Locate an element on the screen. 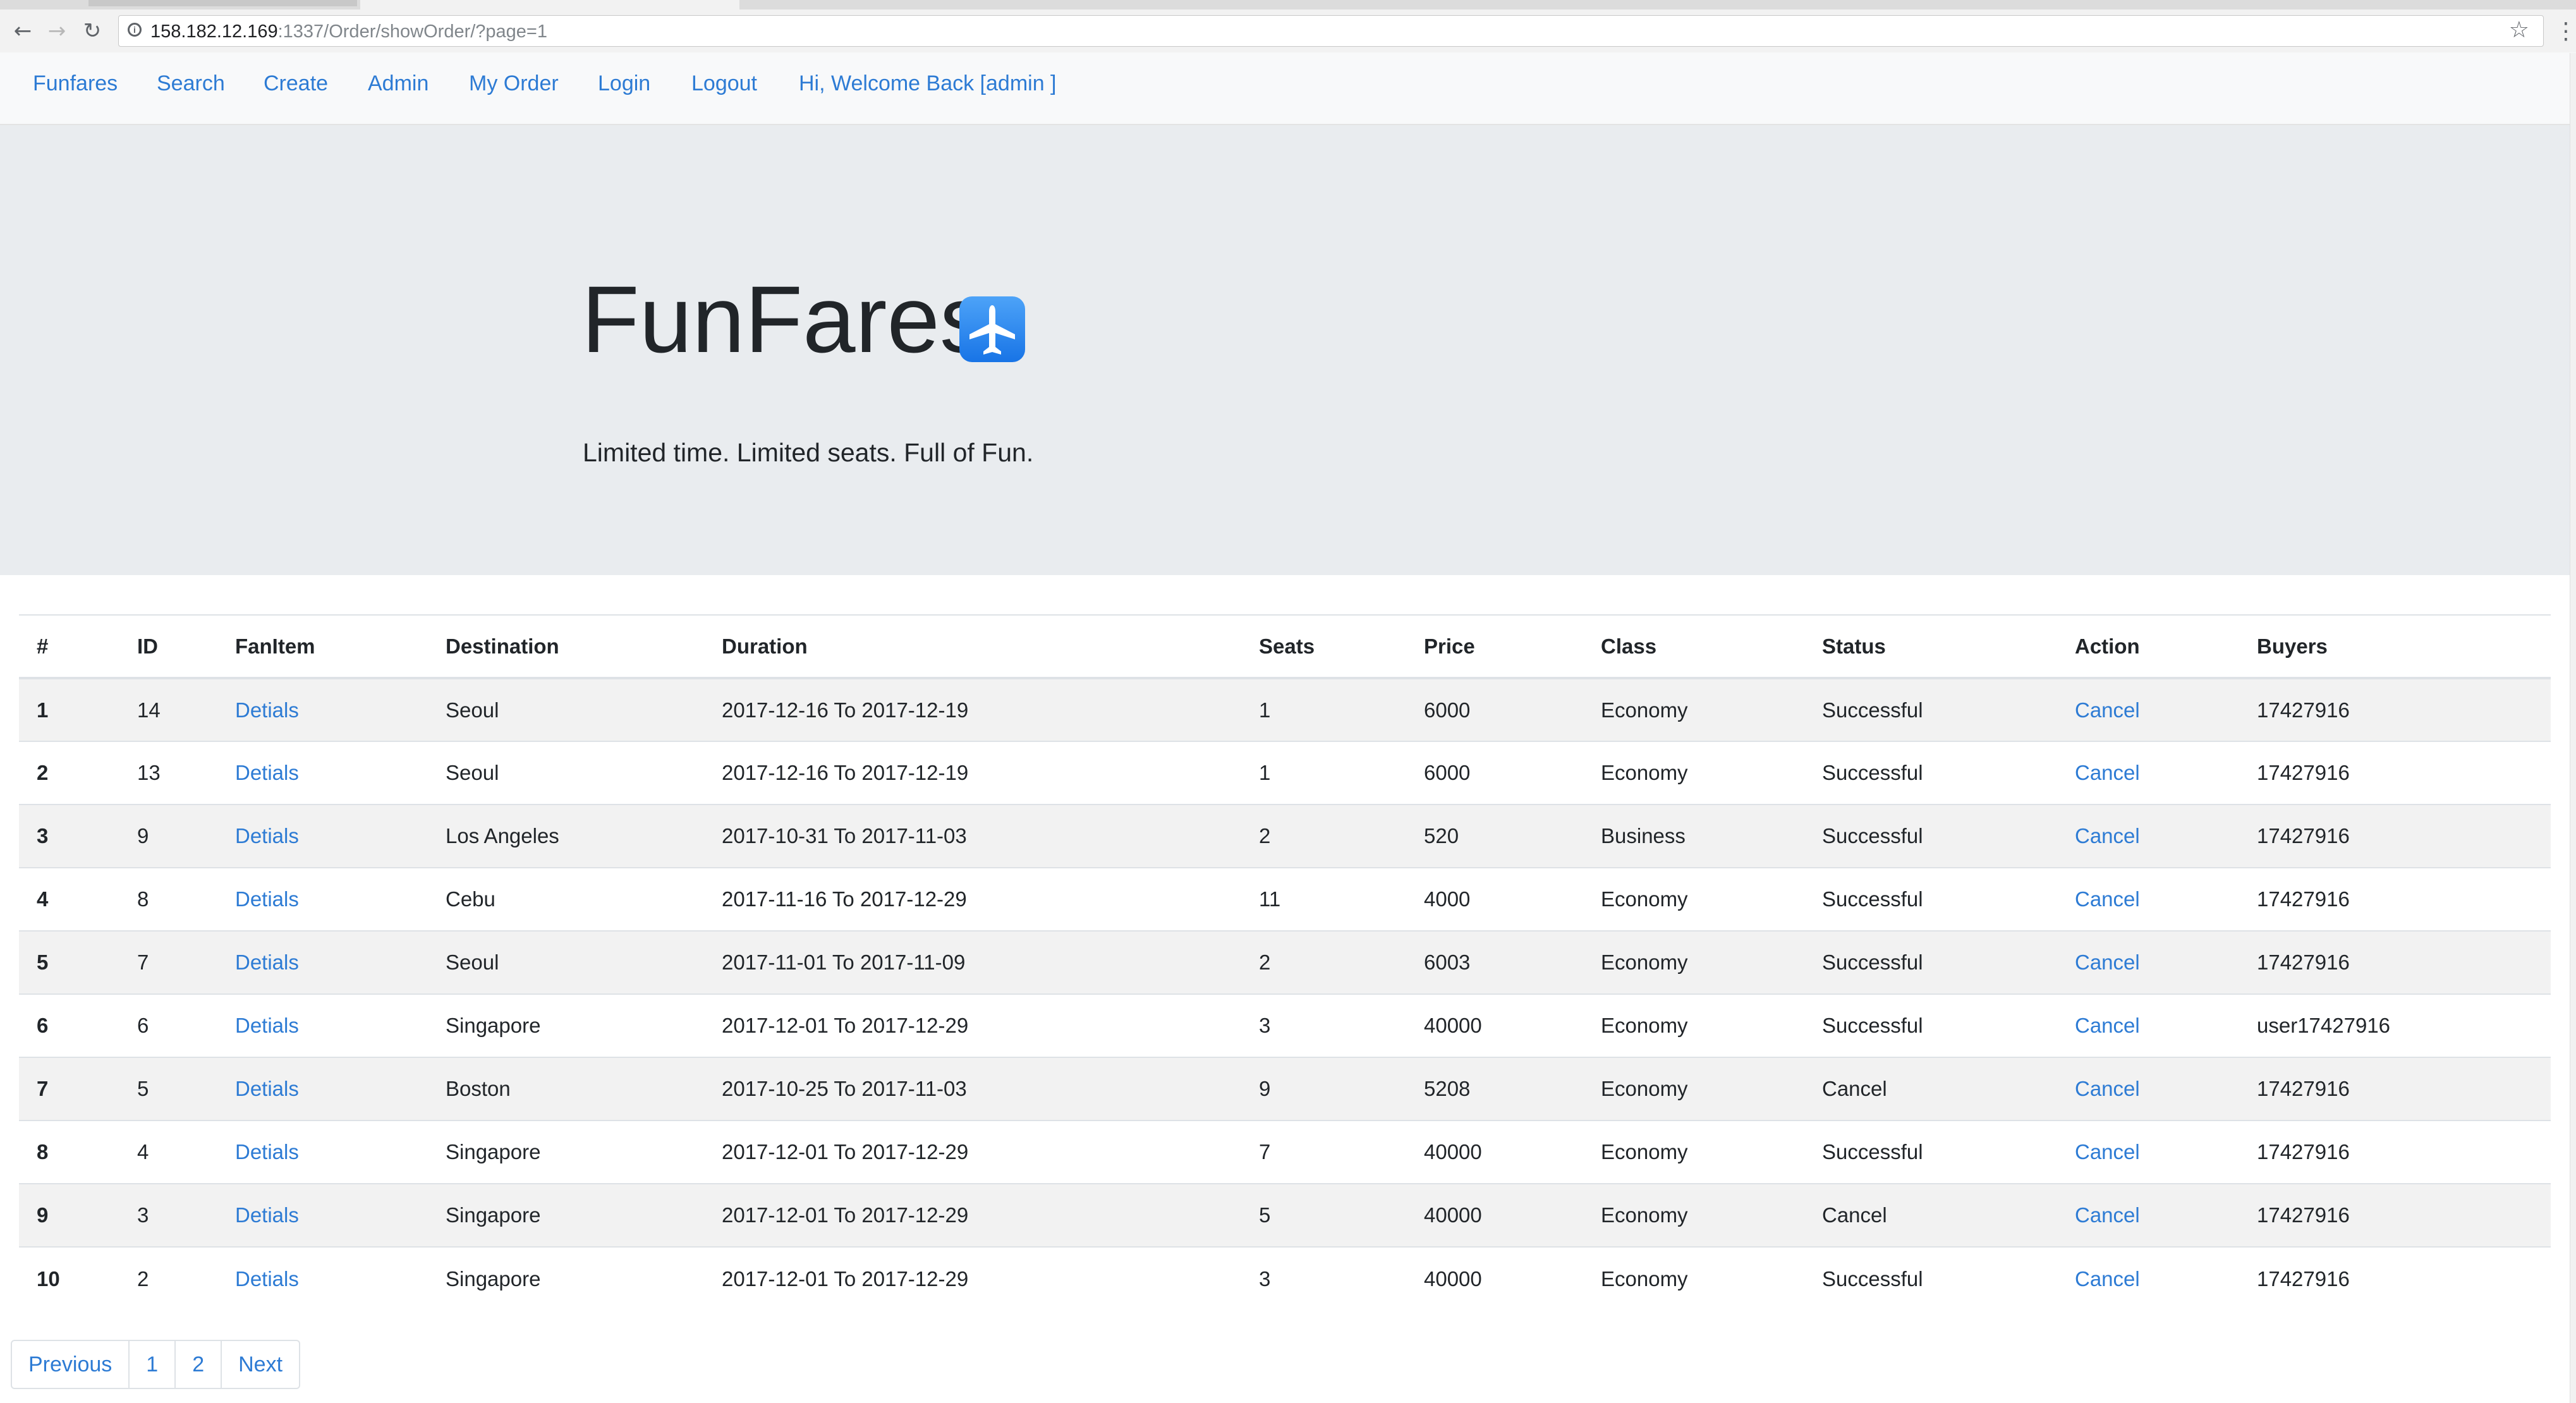 This screenshot has height=1403, width=2576. browser-tab-previous is located at coordinates (223, 3).